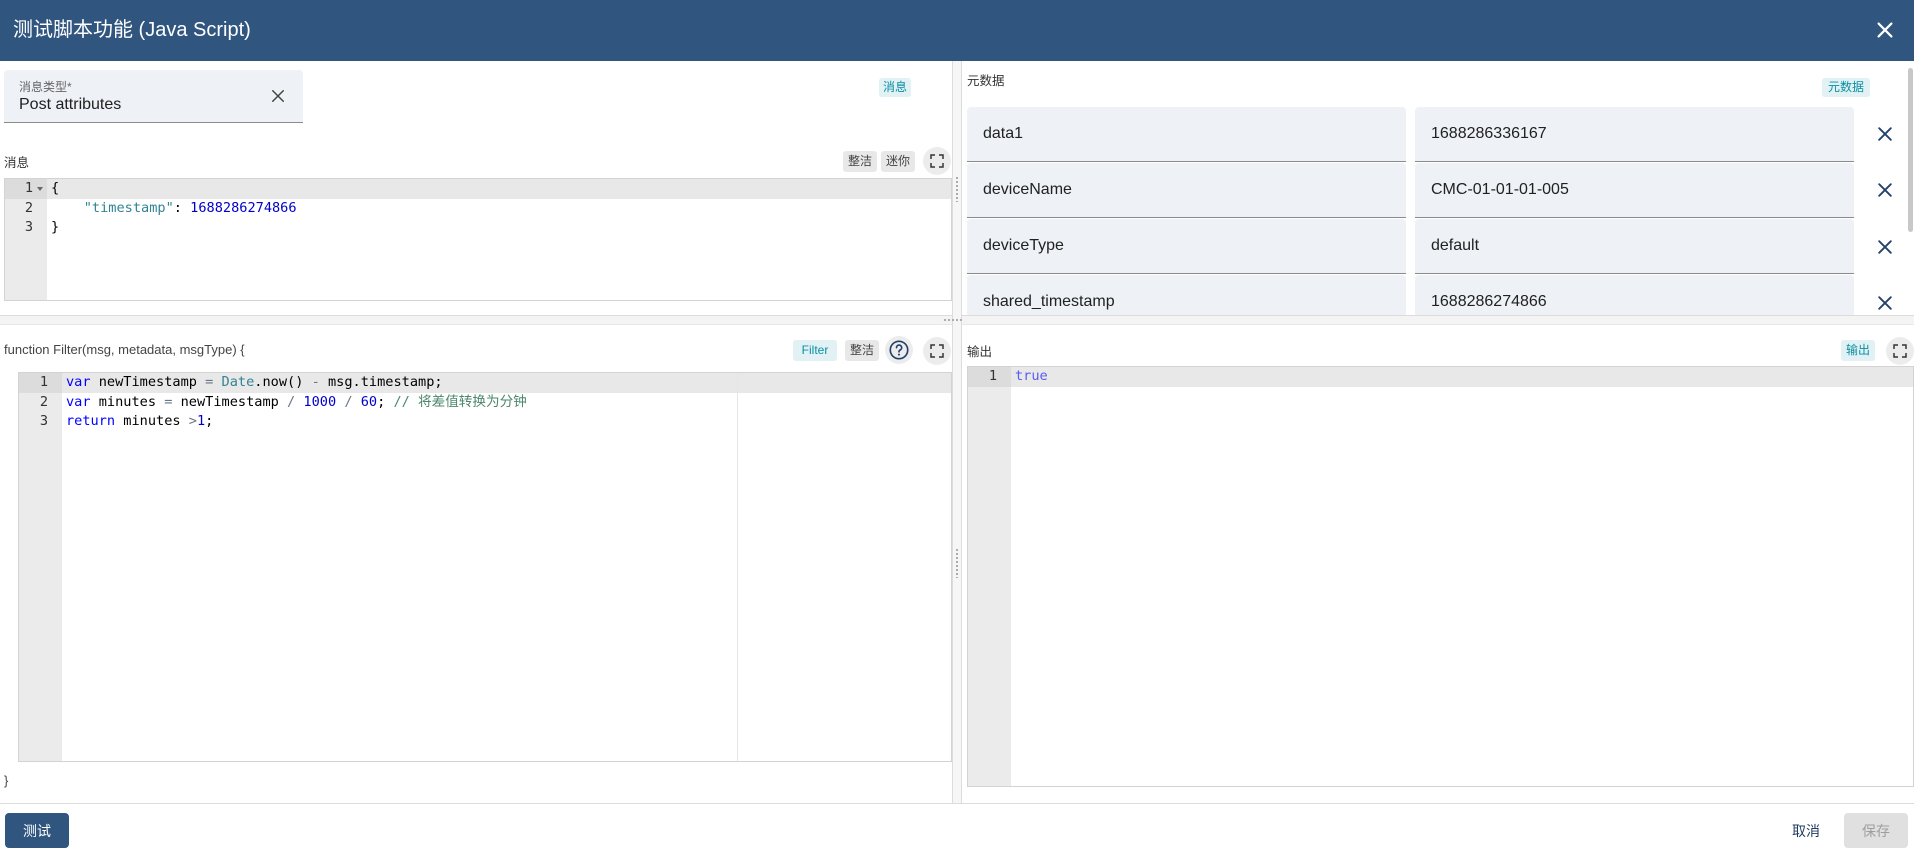 The width and height of the screenshot is (1914, 857). I want to click on metadata-scrollbar, so click(1910, 150).